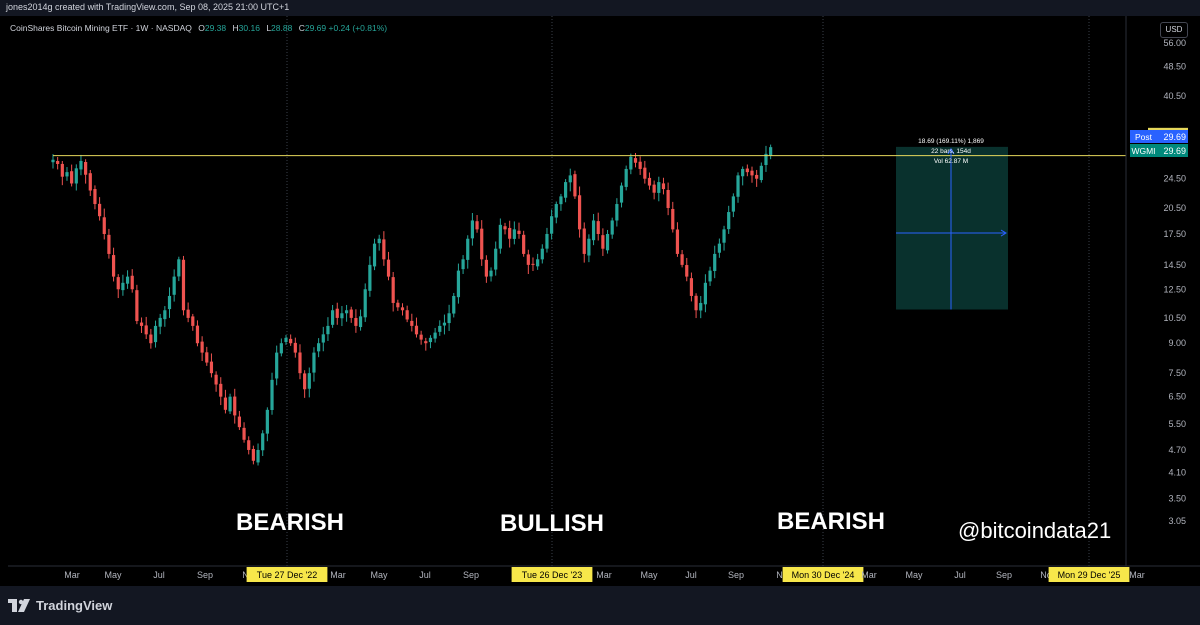 Image resolution: width=1200 pixels, height=625 pixels. I want to click on price-tick-label: 7.50, so click(1177, 373).